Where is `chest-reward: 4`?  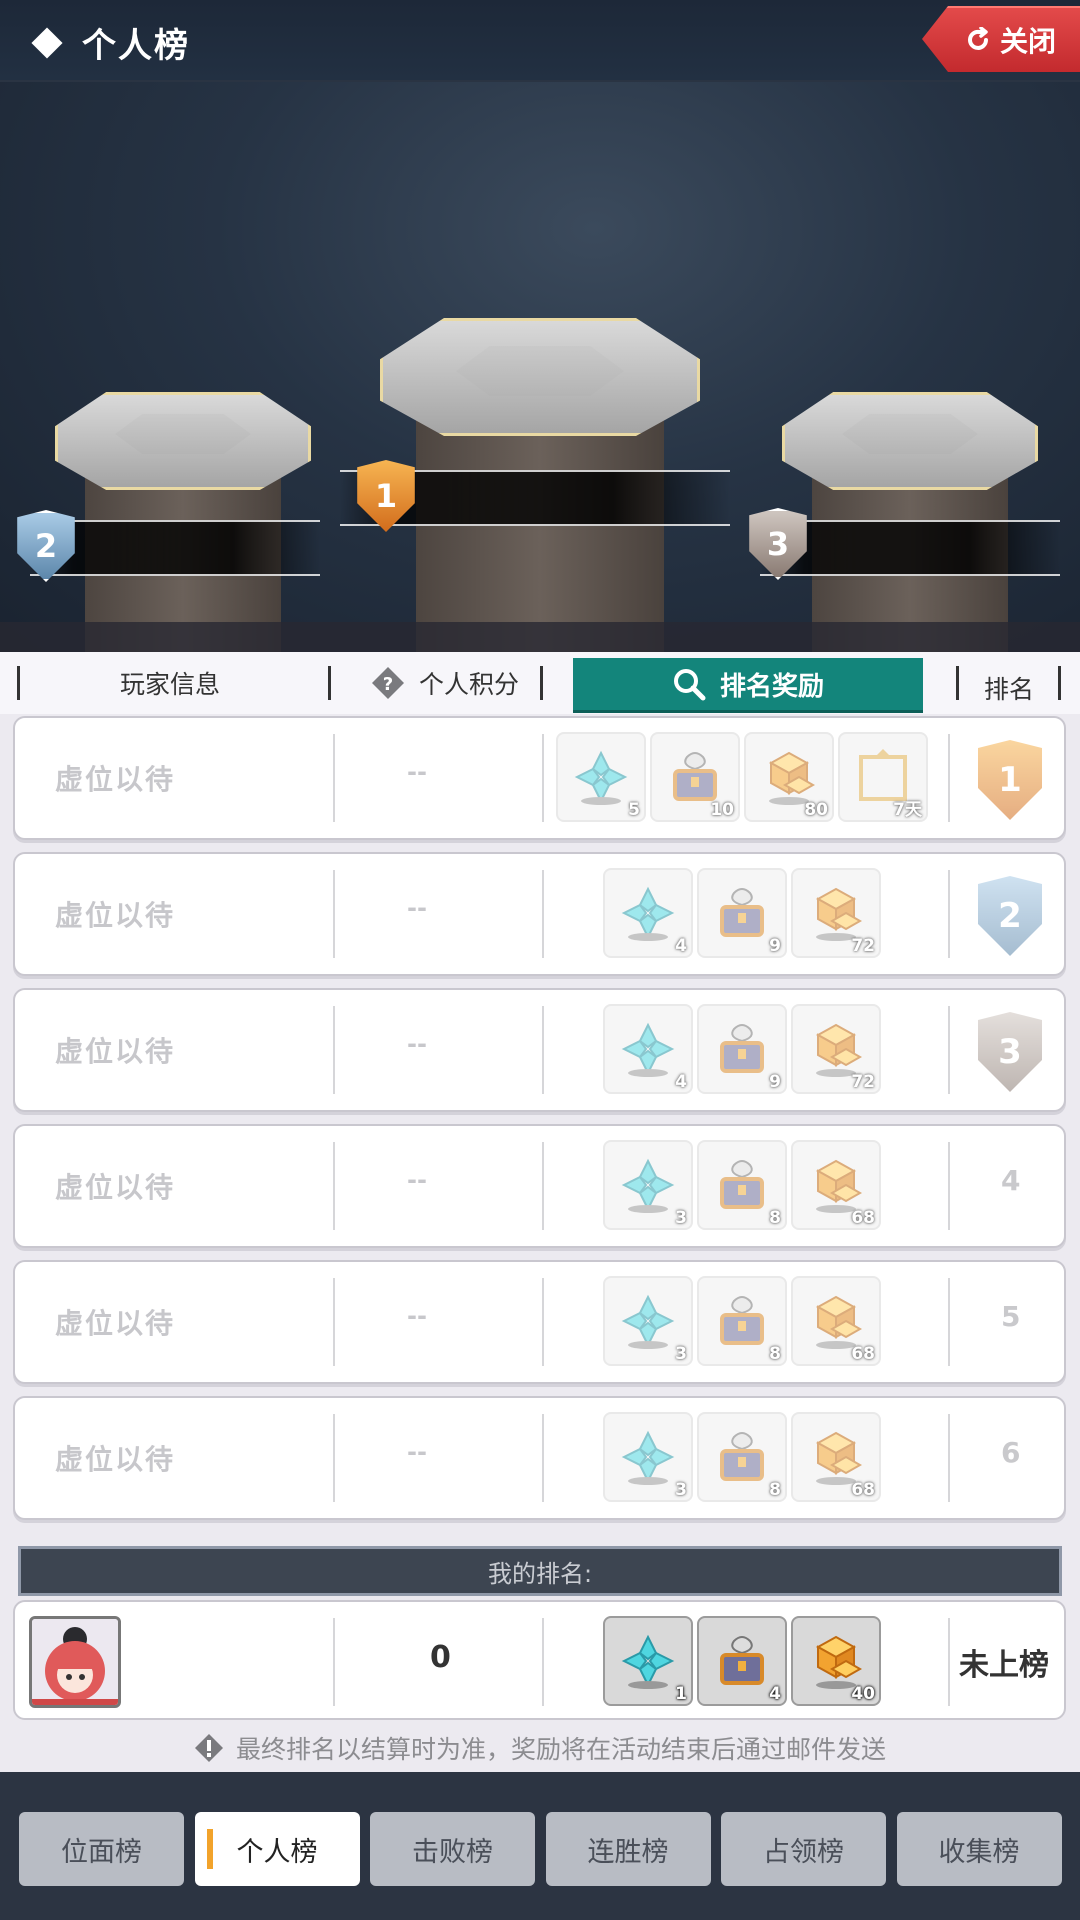 chest-reward: 4 is located at coordinates (742, 1661).